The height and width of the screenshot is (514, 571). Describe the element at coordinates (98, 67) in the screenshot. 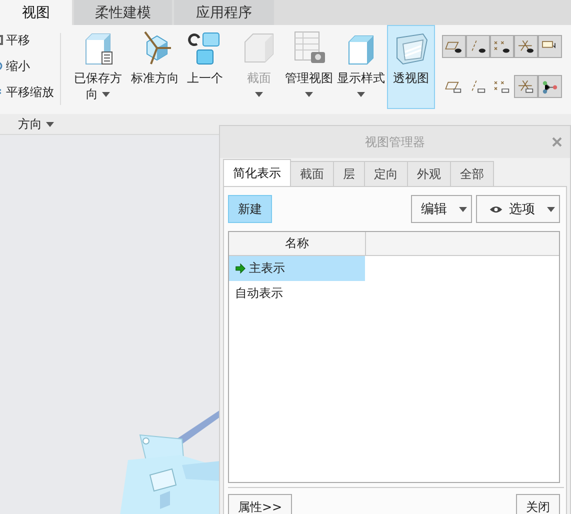

I see `ribbon-button: 已保存方向` at that location.